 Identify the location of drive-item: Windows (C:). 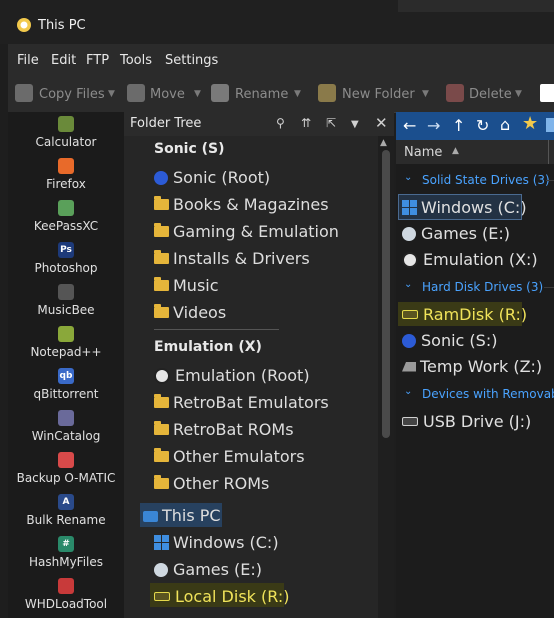
(464, 207).